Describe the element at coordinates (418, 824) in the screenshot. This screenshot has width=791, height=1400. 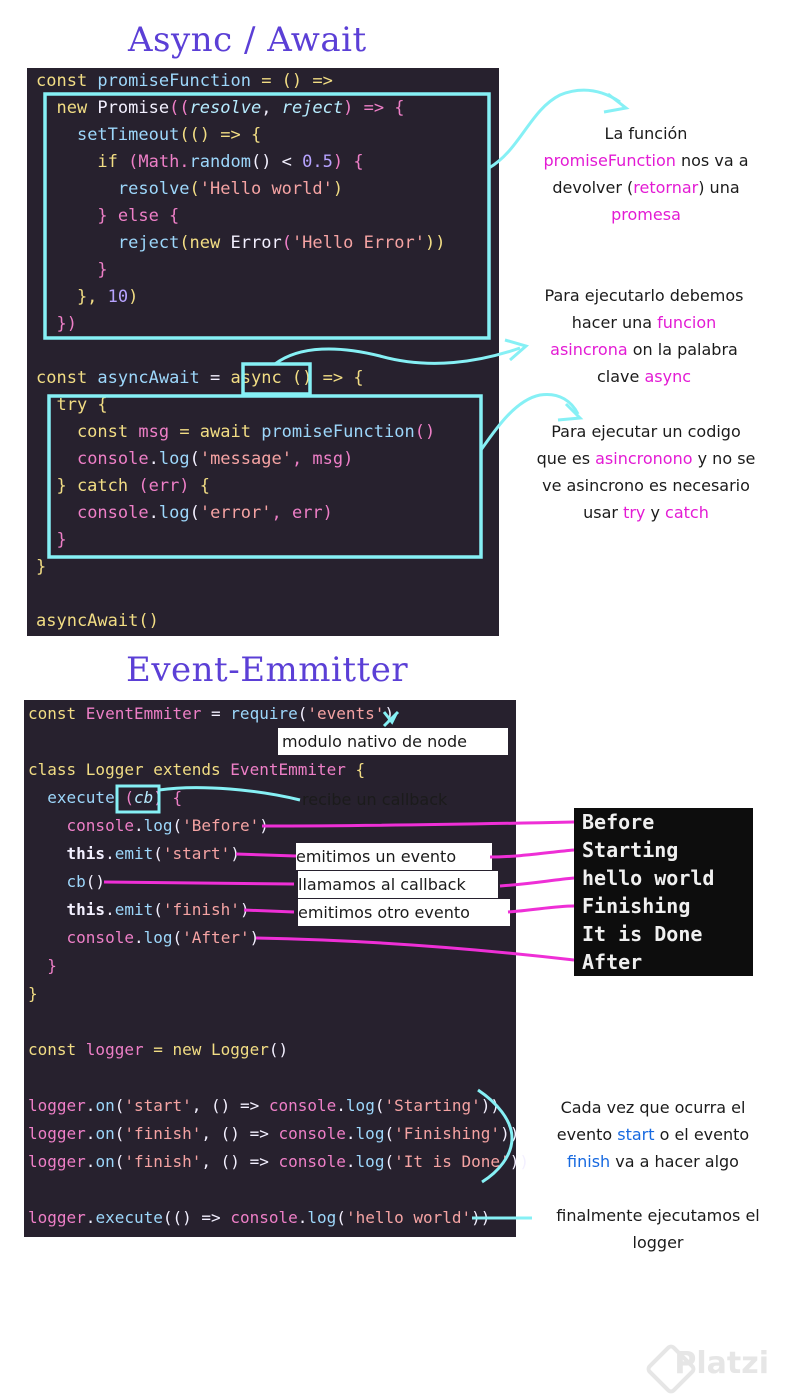
I see `connector-before` at that location.